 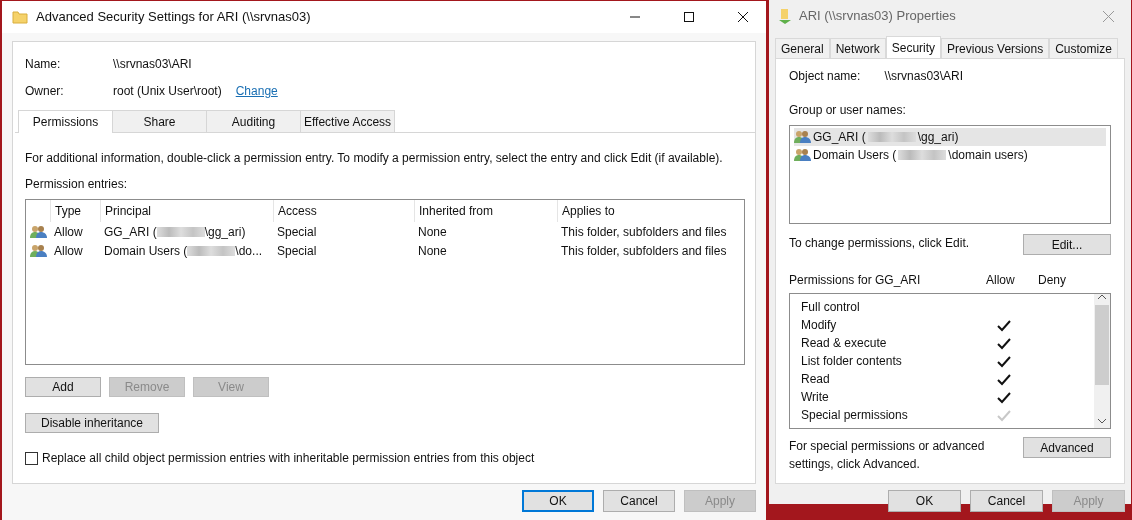 I want to click on section-label: Permissions for GG_ARI, so click(x=855, y=280).